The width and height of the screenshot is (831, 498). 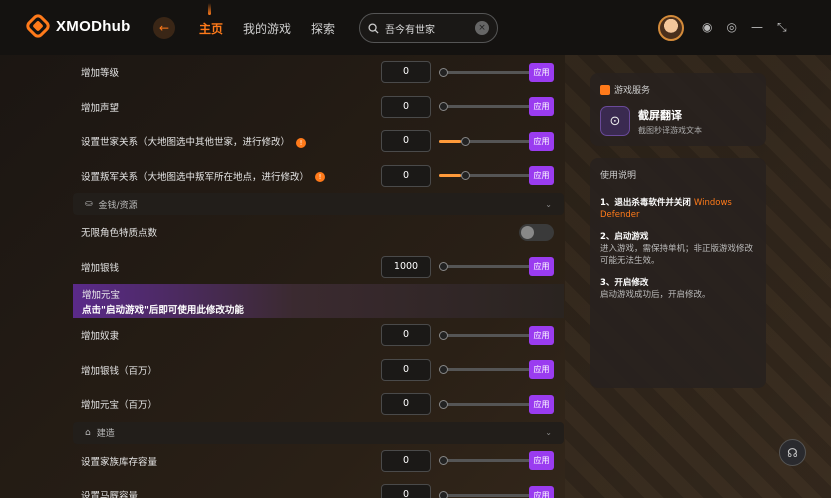 I want to click on service-card: 游戏服务 ⊙ 截屏翻译 截图秒译游戏文本, so click(x=678, y=109).